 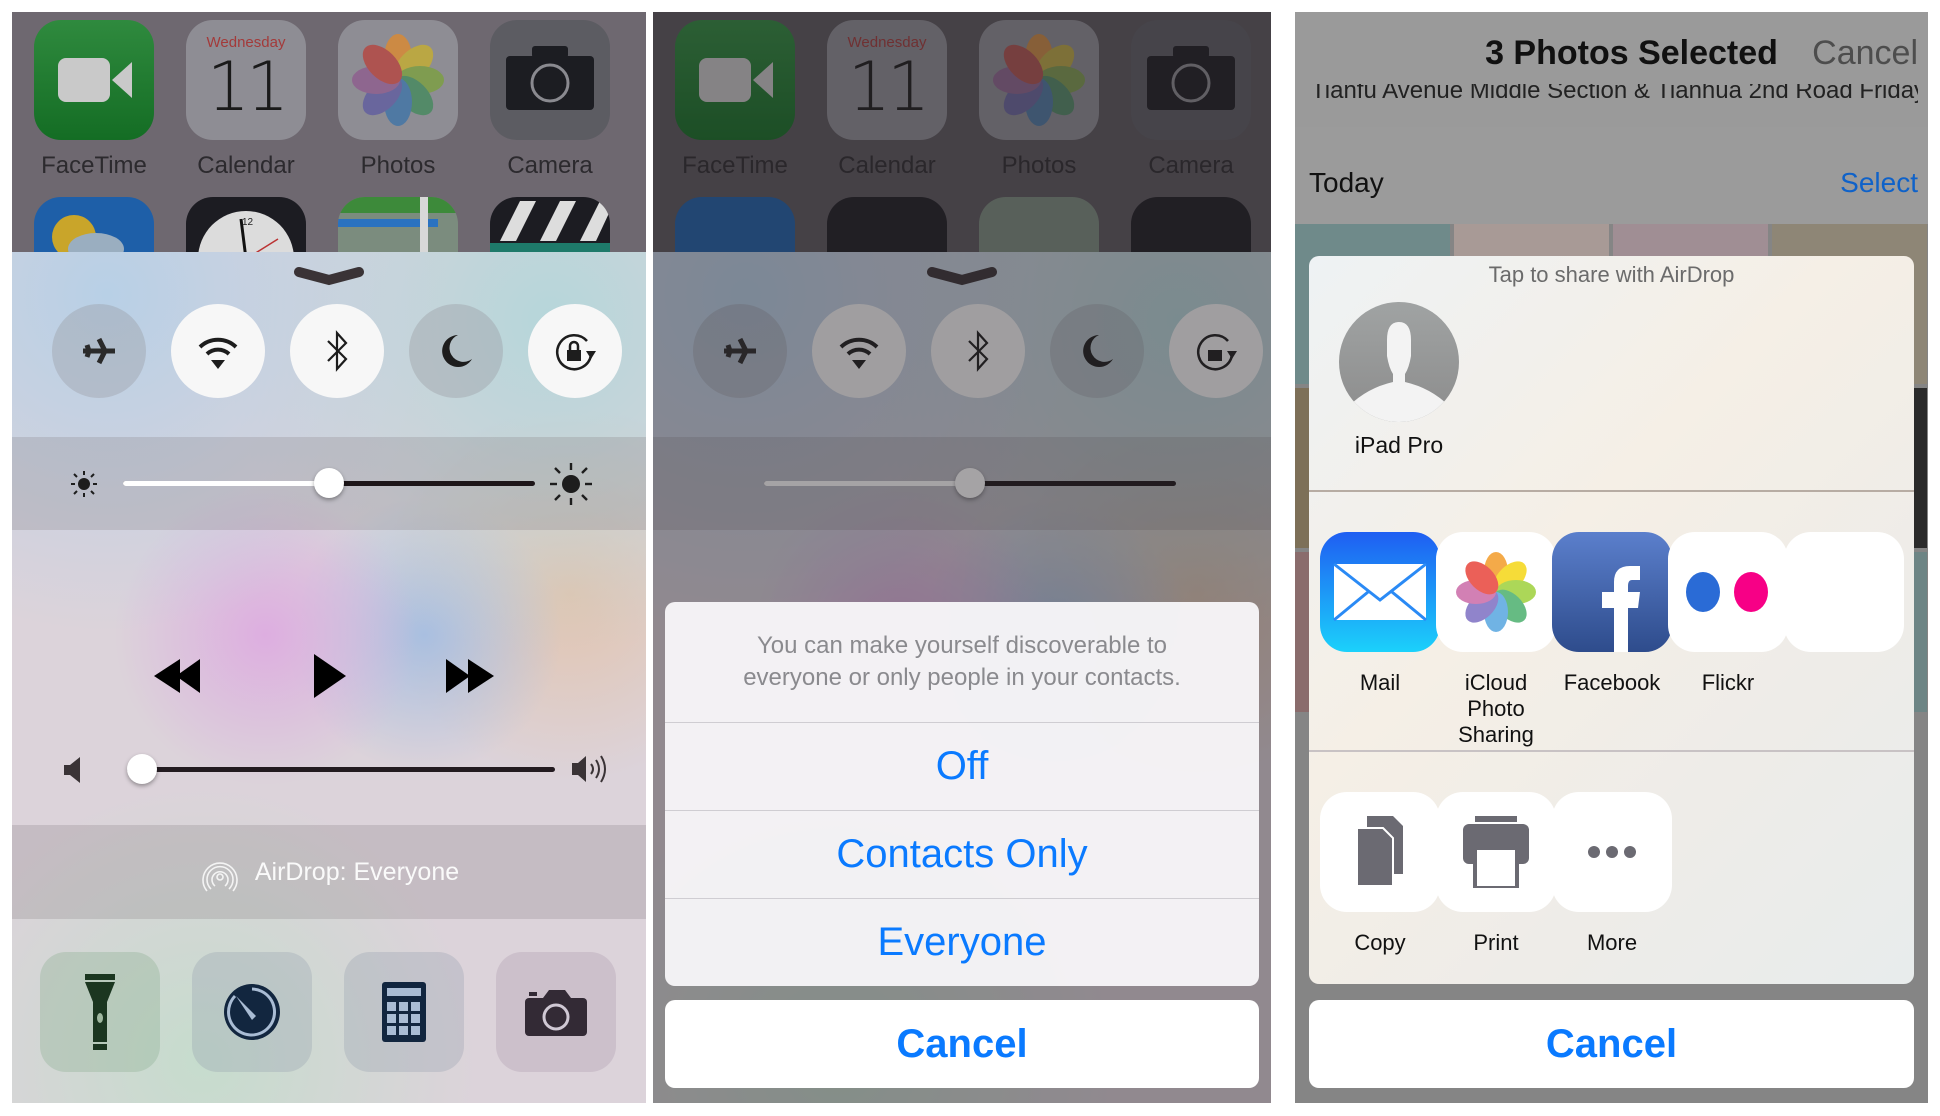 What do you see at coordinates (94, 165) in the screenshot?
I see `app-label: FaceTime` at bounding box center [94, 165].